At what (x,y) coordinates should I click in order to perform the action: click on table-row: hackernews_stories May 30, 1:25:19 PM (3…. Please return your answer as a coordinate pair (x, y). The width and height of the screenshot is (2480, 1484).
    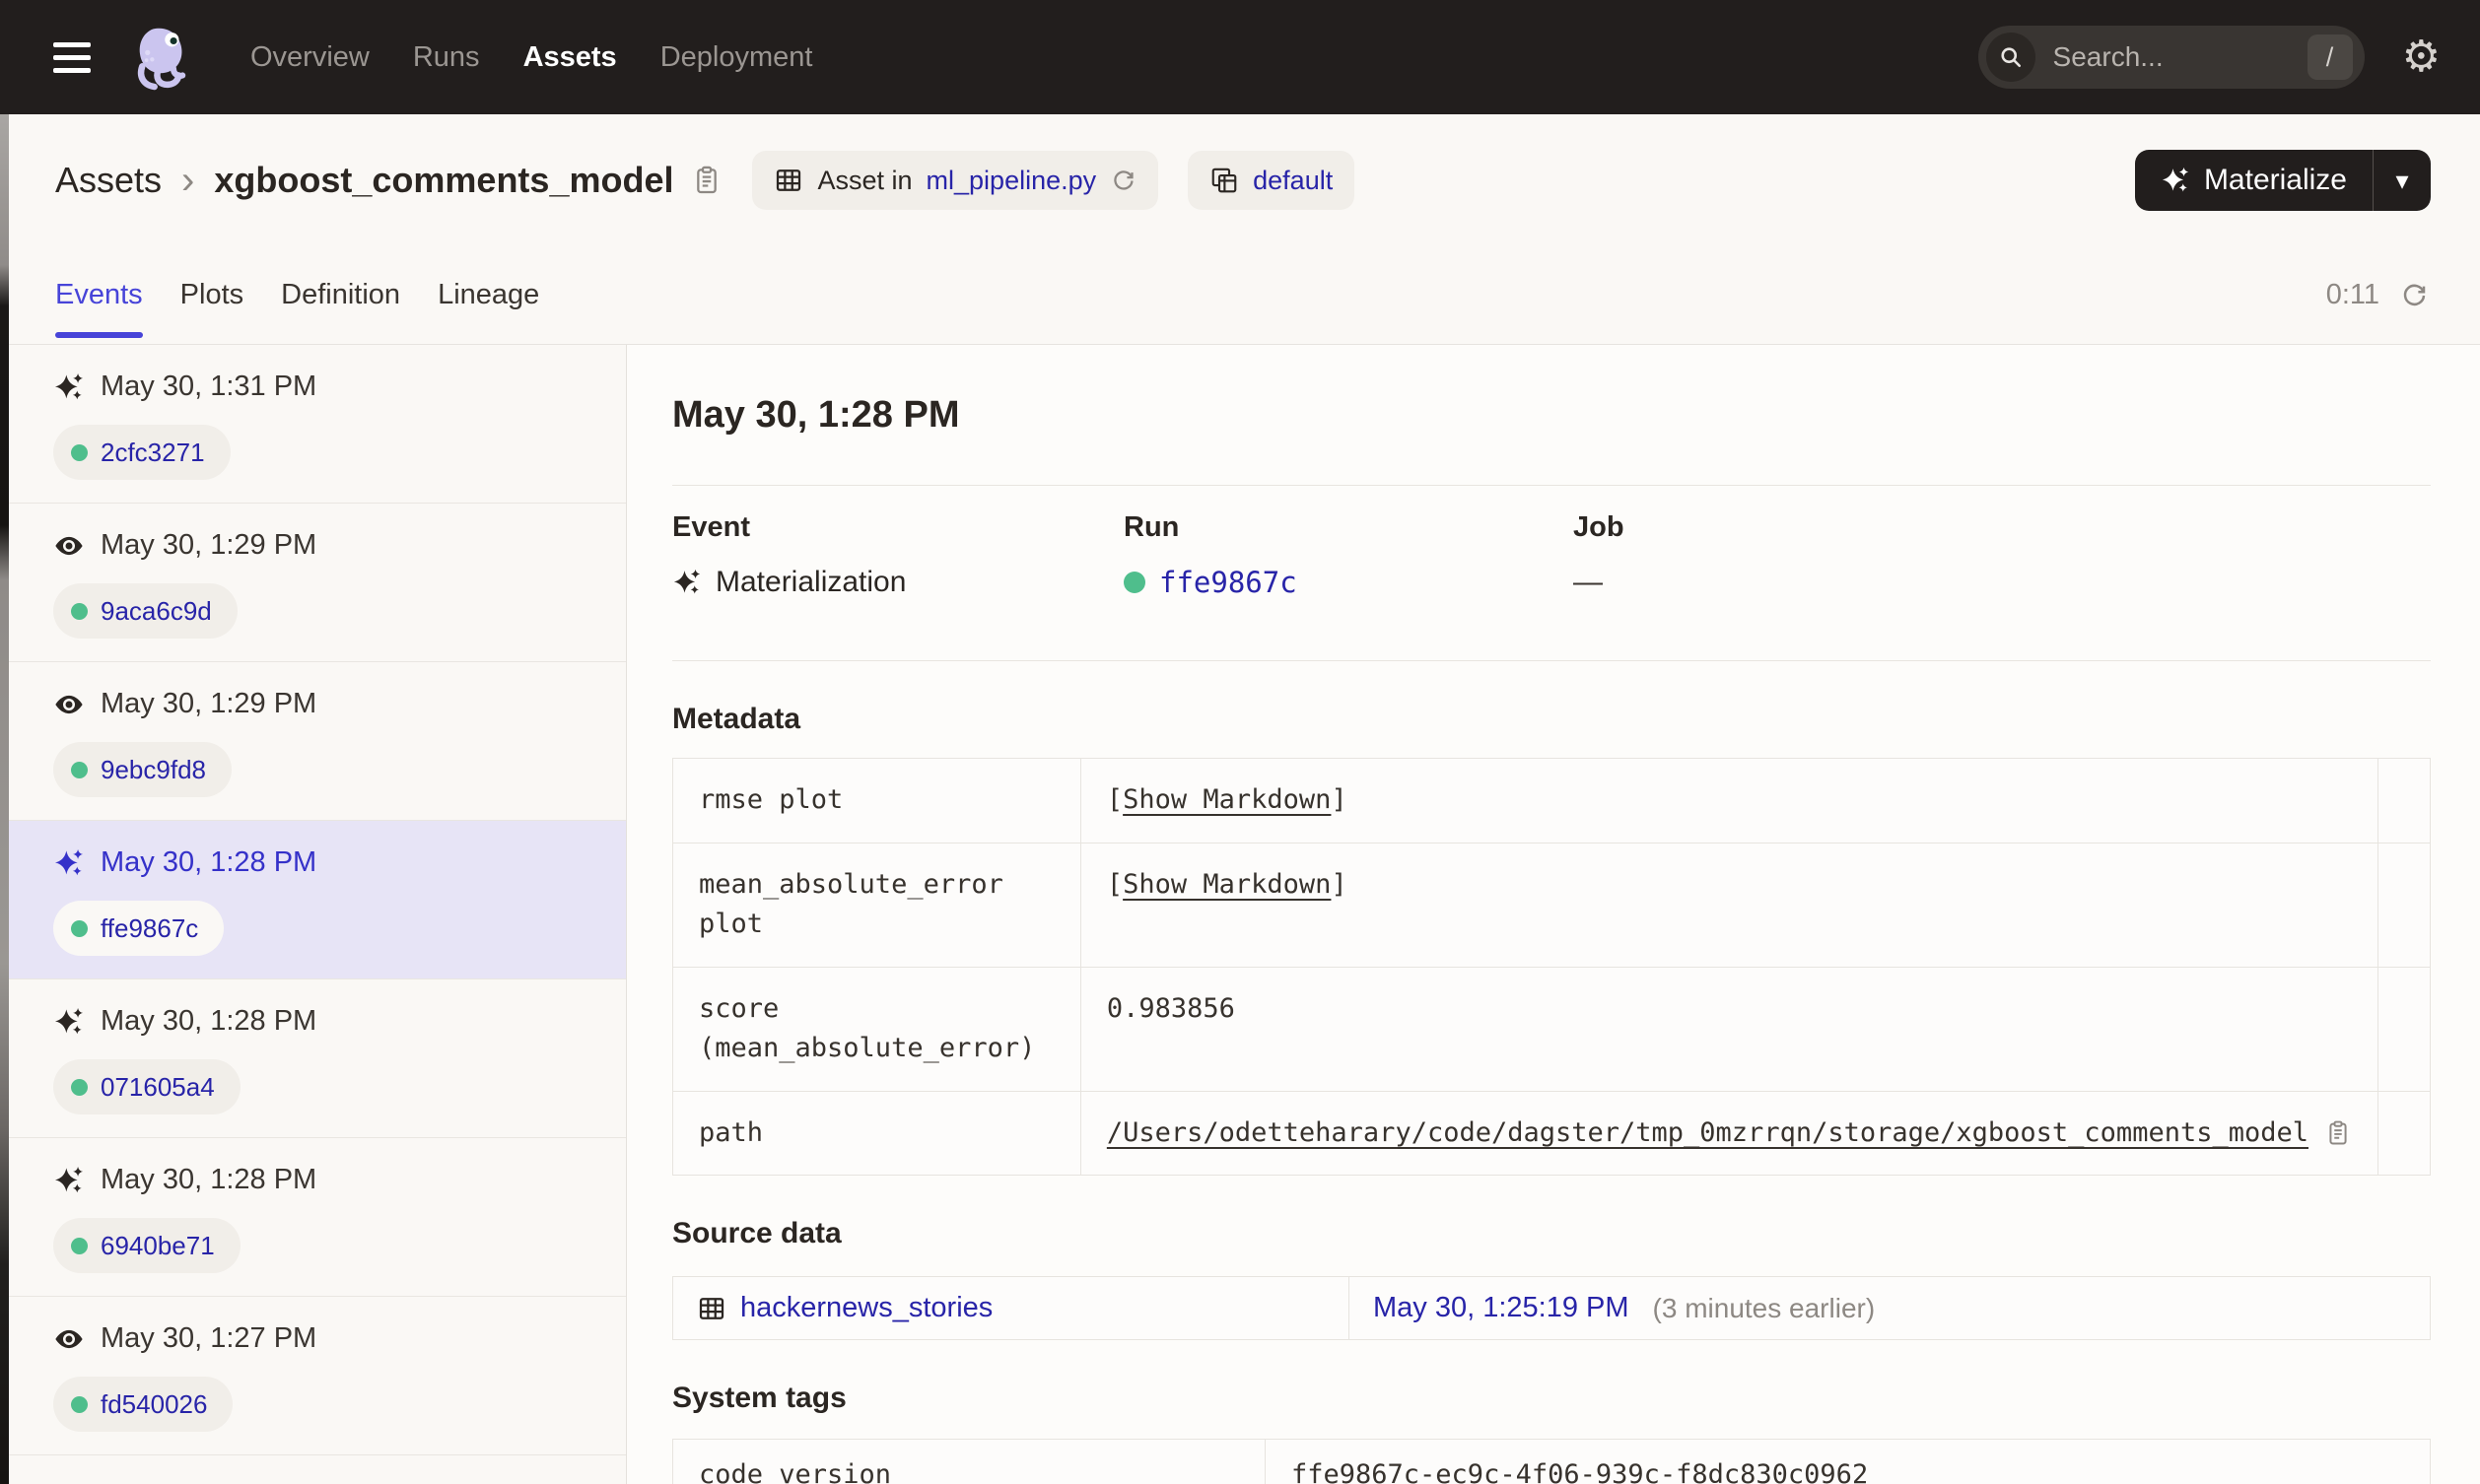
    Looking at the image, I should click on (1551, 1308).